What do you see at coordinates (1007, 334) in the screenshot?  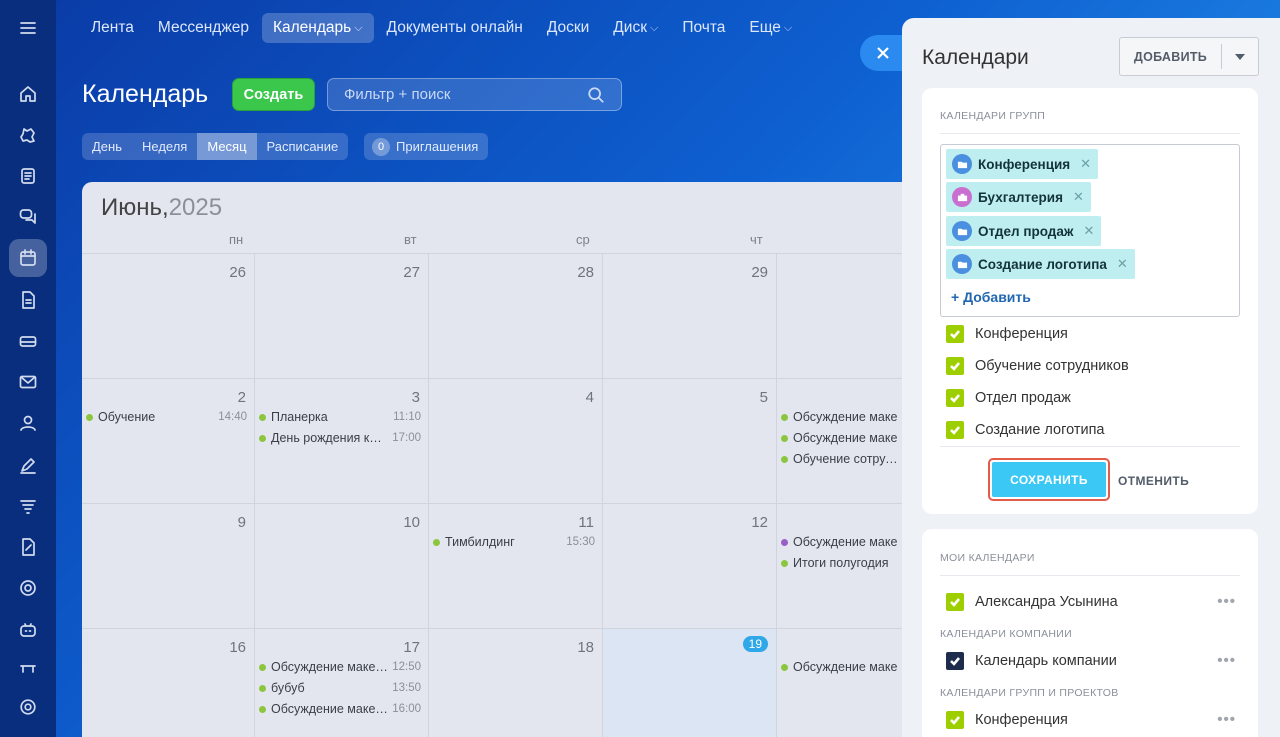 I see `group-checkbox-row: Конференция` at bounding box center [1007, 334].